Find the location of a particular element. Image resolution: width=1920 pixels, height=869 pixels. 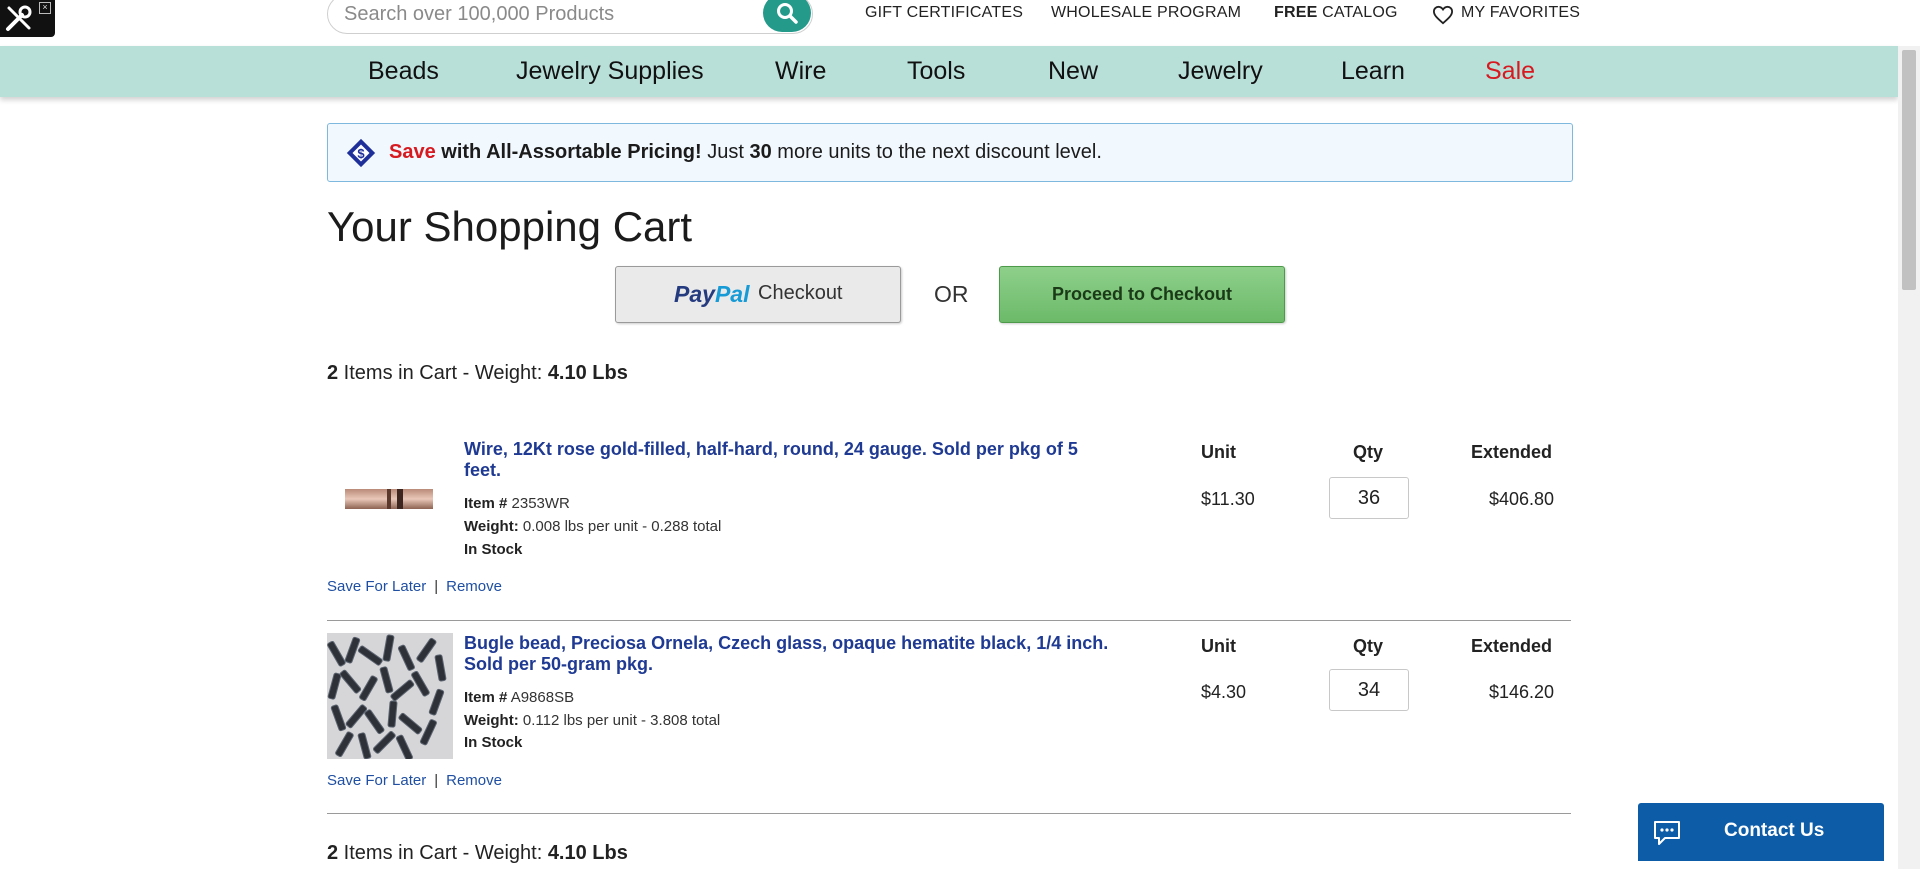

contact-us-button: Contact Us is located at coordinates (1761, 832).